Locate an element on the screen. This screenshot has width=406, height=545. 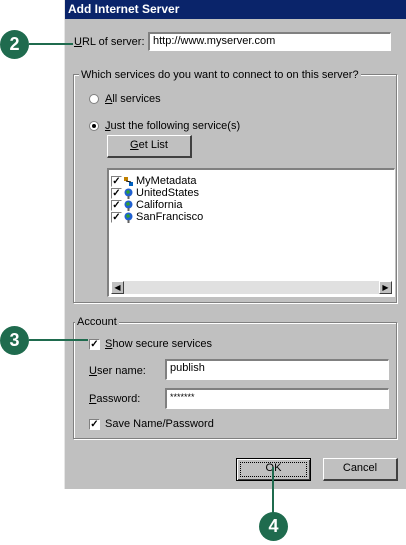
metadata-icon is located at coordinates (128, 181).